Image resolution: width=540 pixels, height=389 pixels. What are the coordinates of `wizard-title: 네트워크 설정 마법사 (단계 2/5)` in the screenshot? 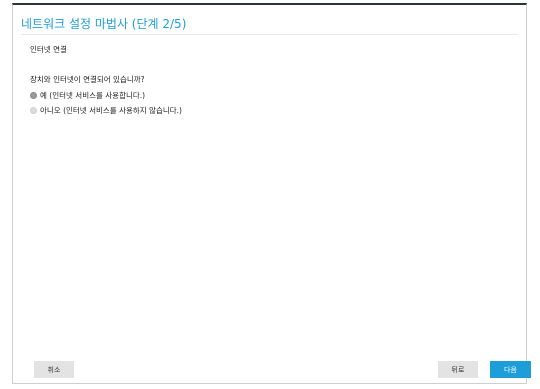 It's located at (104, 24).